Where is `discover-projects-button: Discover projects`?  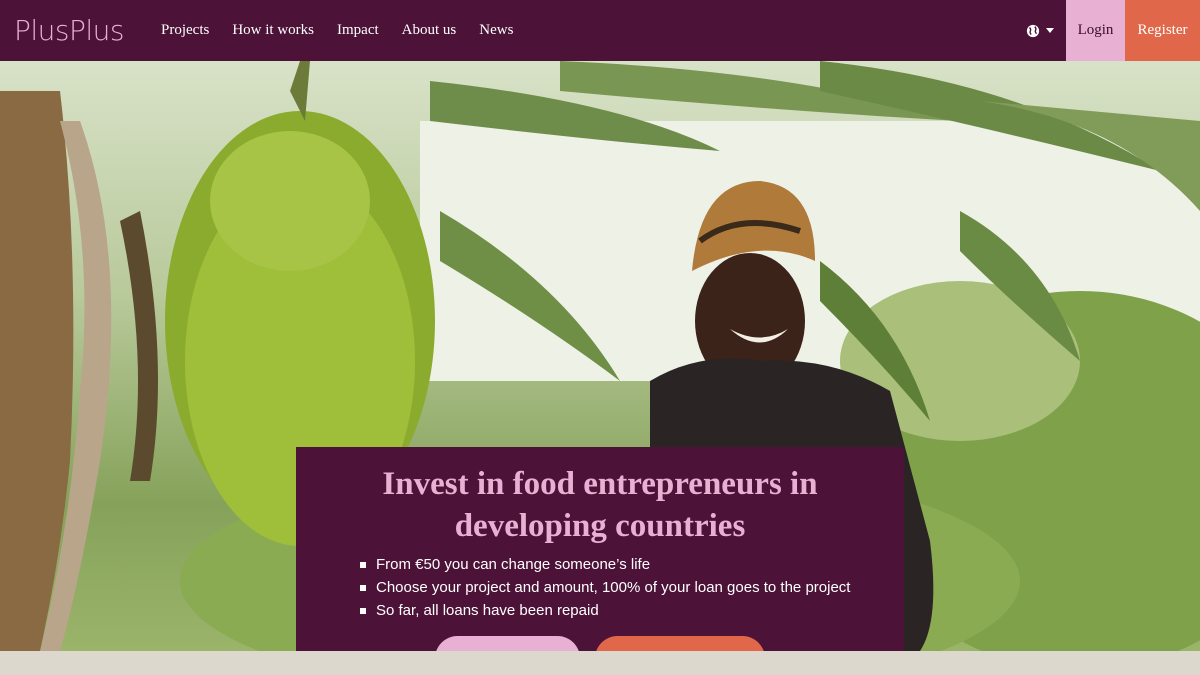 discover-projects-button: Discover projects is located at coordinates (680, 643).